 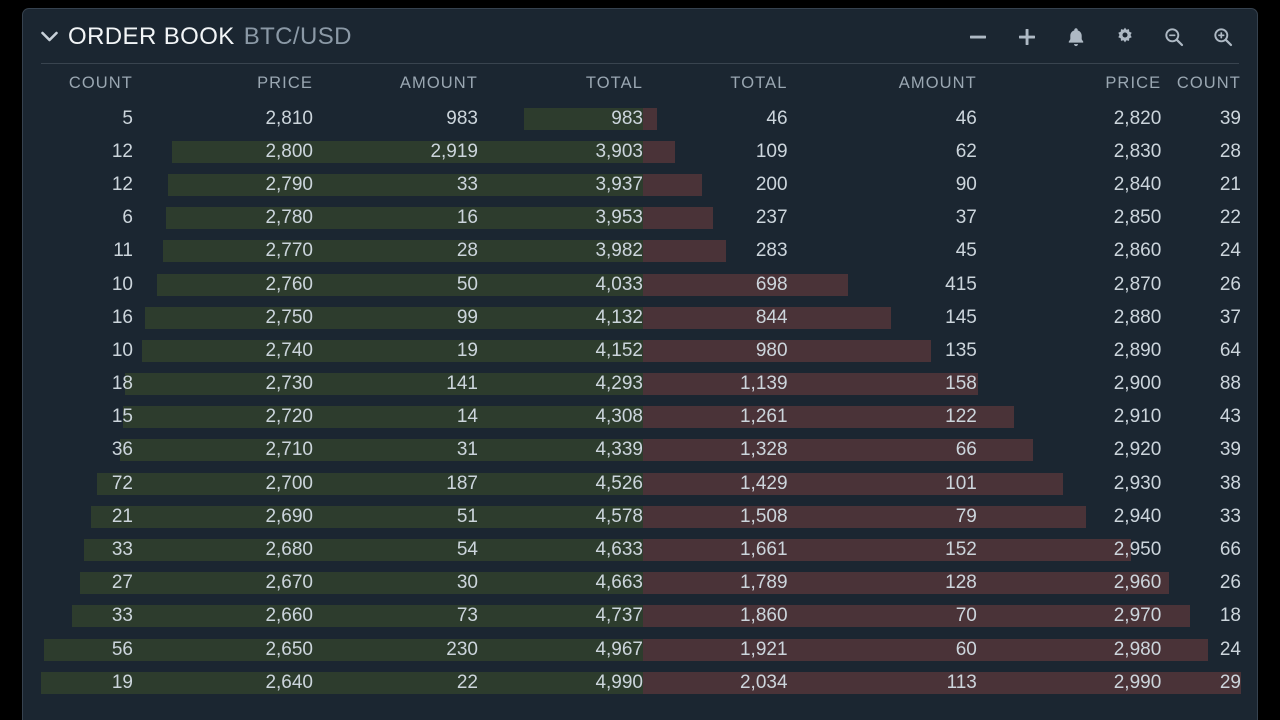 I want to click on column-header-ask-price: PRICE, so click(x=1069, y=83).